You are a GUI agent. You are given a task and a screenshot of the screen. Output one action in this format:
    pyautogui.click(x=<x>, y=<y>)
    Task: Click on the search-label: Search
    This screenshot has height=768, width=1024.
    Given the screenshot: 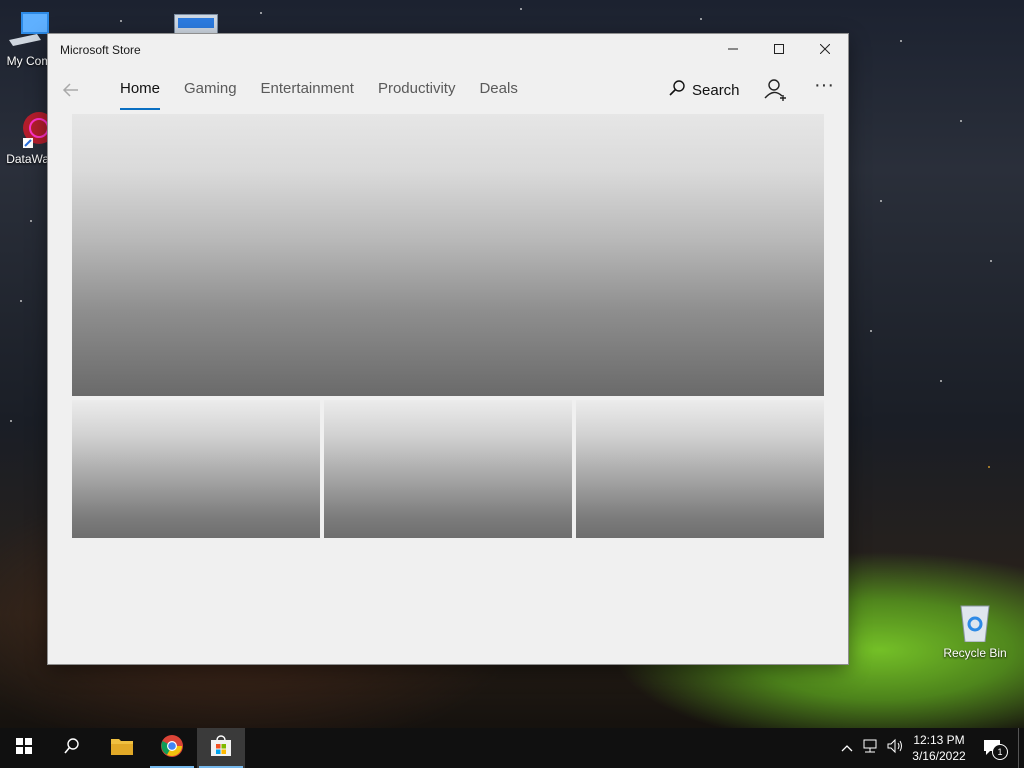 What is the action you would take?
    pyautogui.click(x=716, y=90)
    